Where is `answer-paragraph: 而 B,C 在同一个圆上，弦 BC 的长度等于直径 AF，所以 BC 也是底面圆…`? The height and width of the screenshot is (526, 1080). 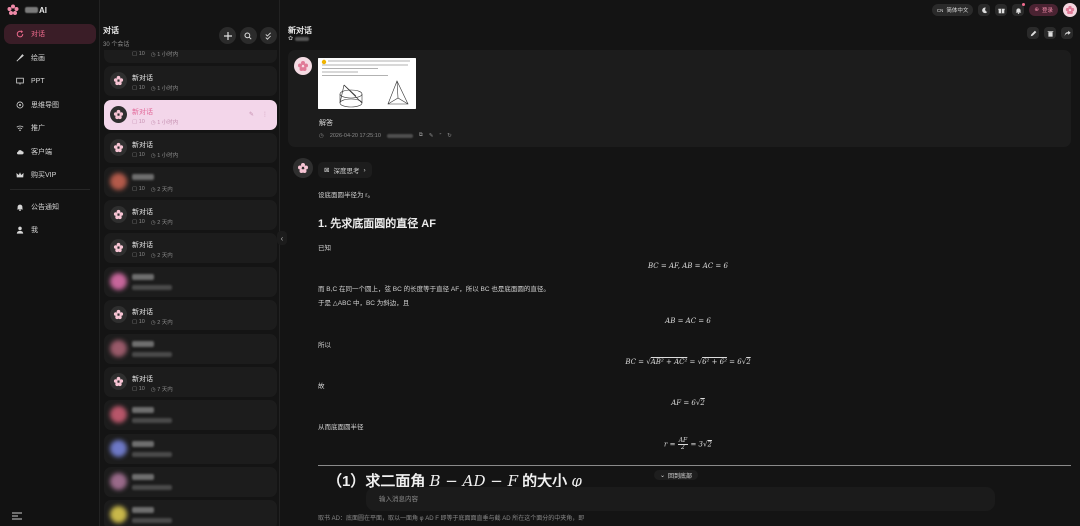
answer-paragraph: 而 B,C 在同一个圆上，弦 BC 的长度等于直径 AF，所以 BC 也是底面圆… is located at coordinates (434, 289).